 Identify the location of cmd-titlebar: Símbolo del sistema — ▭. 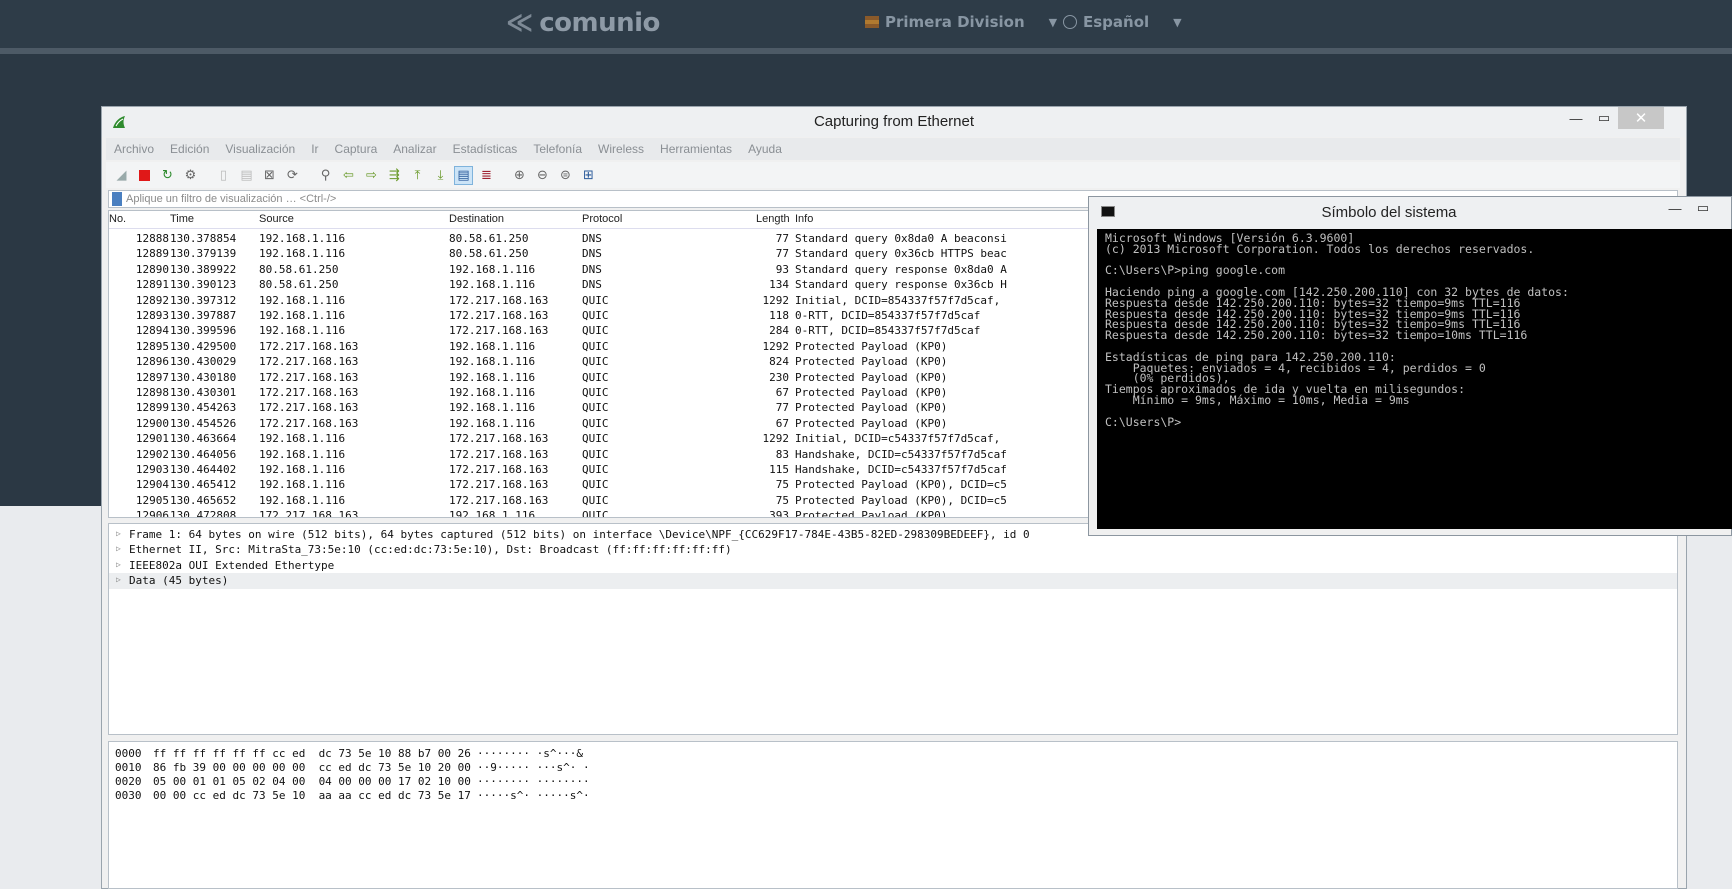
(1410, 213).